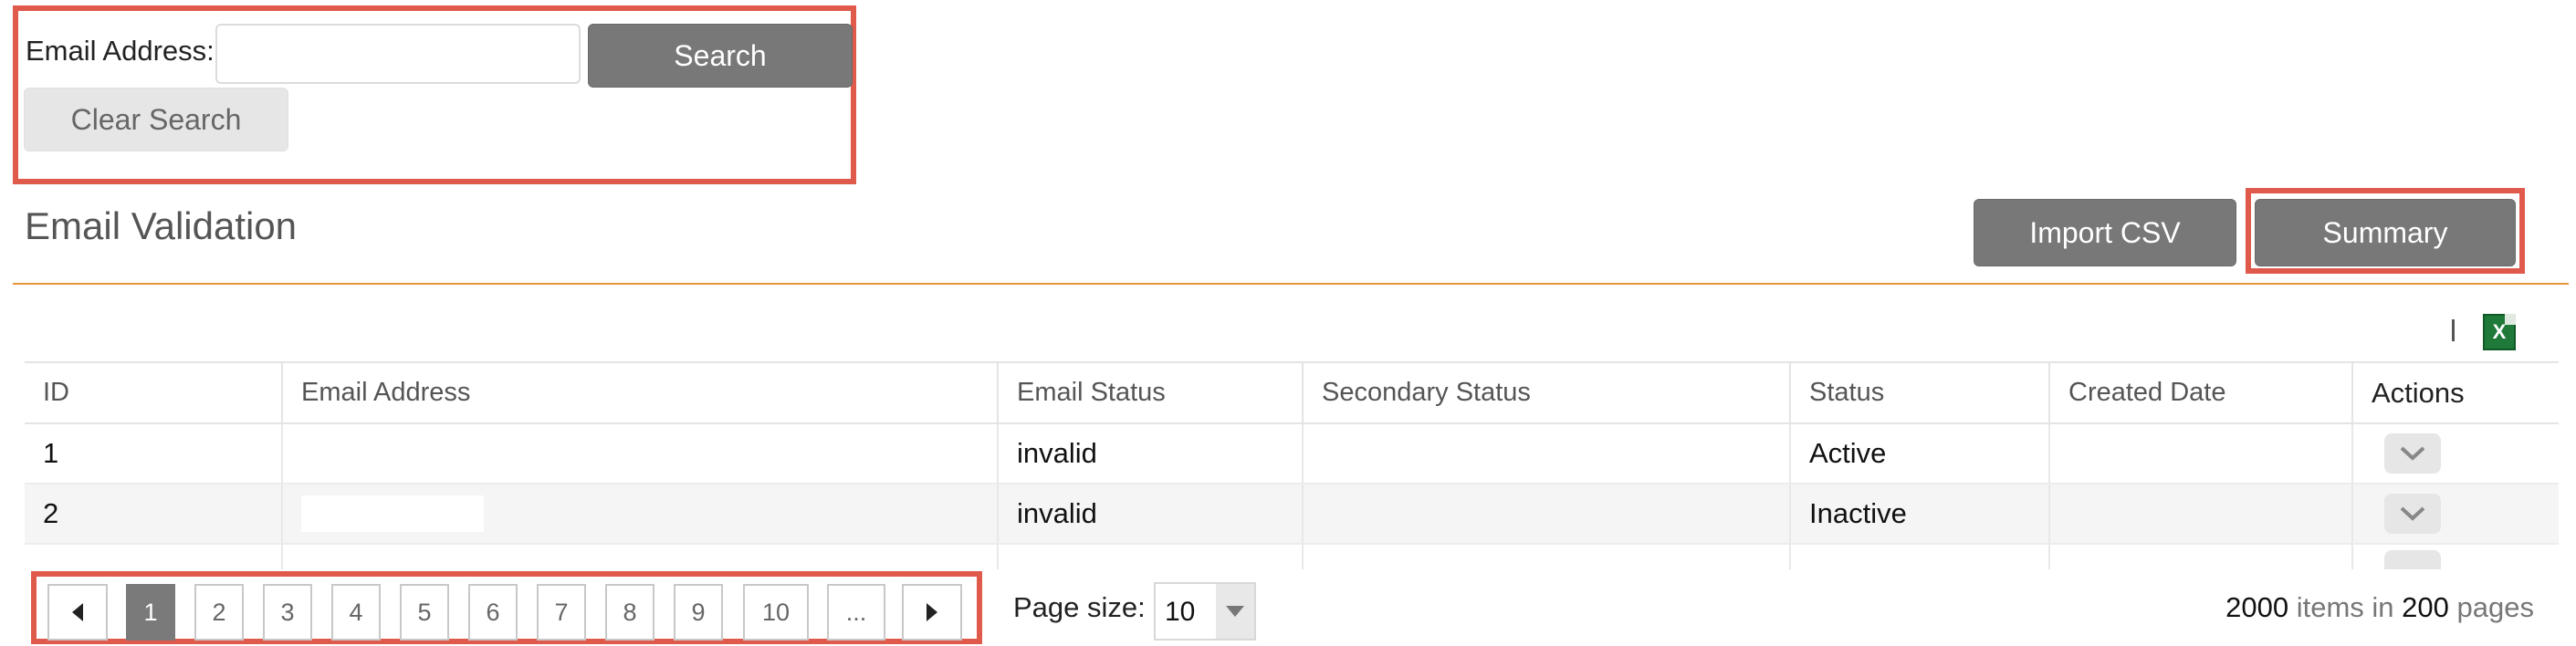 The width and height of the screenshot is (2576, 646). Describe the element at coordinates (120, 51) in the screenshot. I see `email-address-label: Email Address:` at that location.